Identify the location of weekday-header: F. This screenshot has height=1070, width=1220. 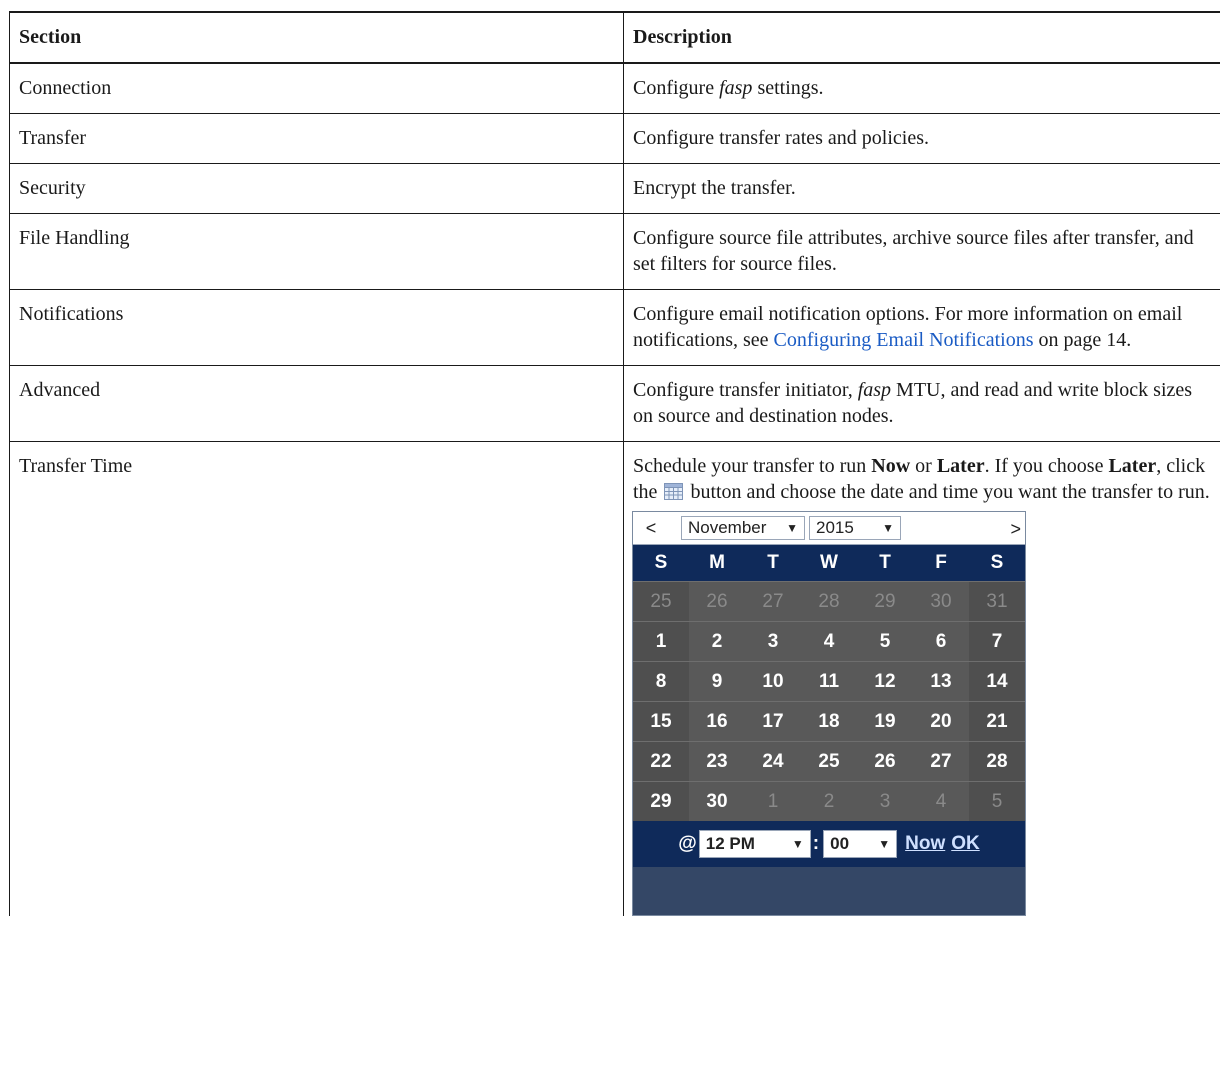
(941, 563).